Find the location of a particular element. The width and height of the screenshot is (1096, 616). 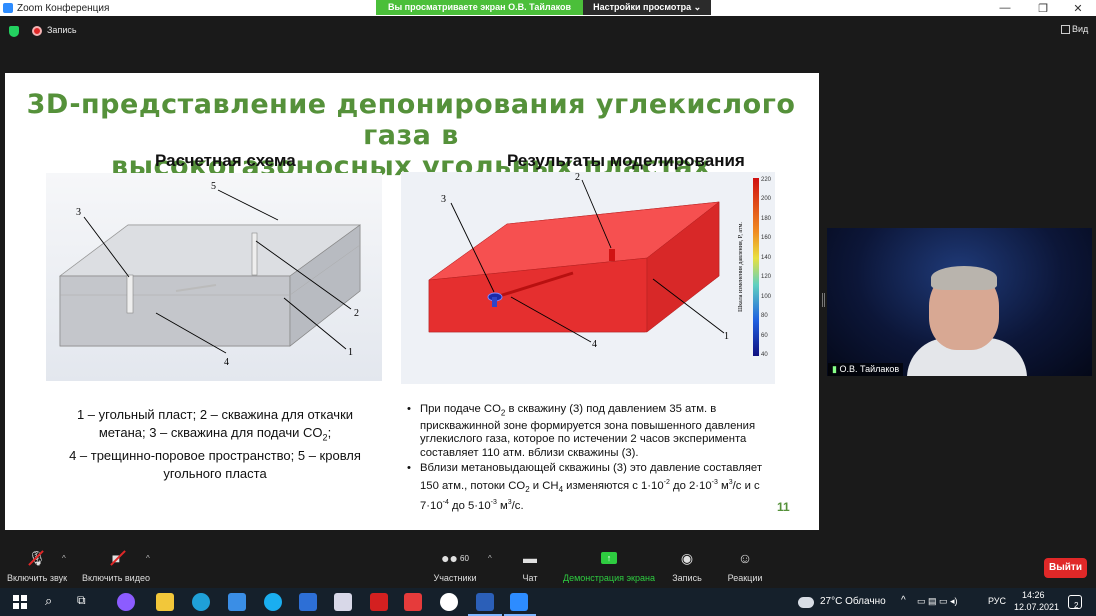

participants-button: ●● 60 Участники ^ is located at coordinates (461, 565).